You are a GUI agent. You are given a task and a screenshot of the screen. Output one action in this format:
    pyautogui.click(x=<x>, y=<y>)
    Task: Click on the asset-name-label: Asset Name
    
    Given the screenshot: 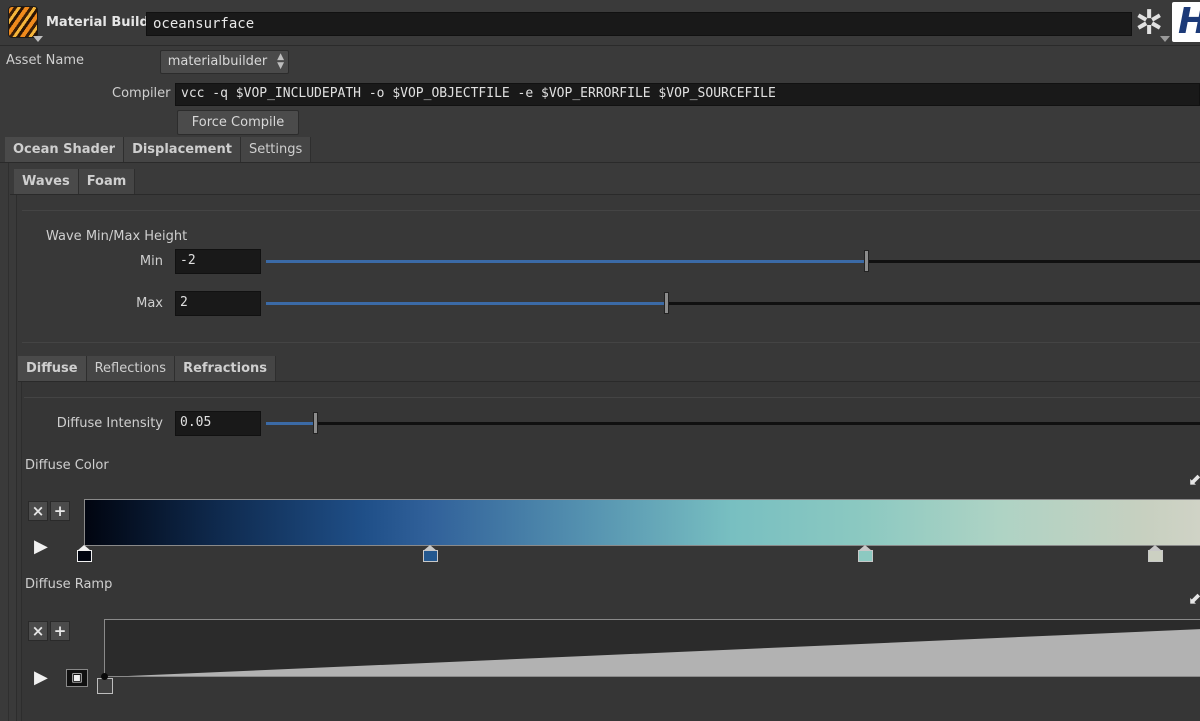 What is the action you would take?
    pyautogui.click(x=45, y=60)
    